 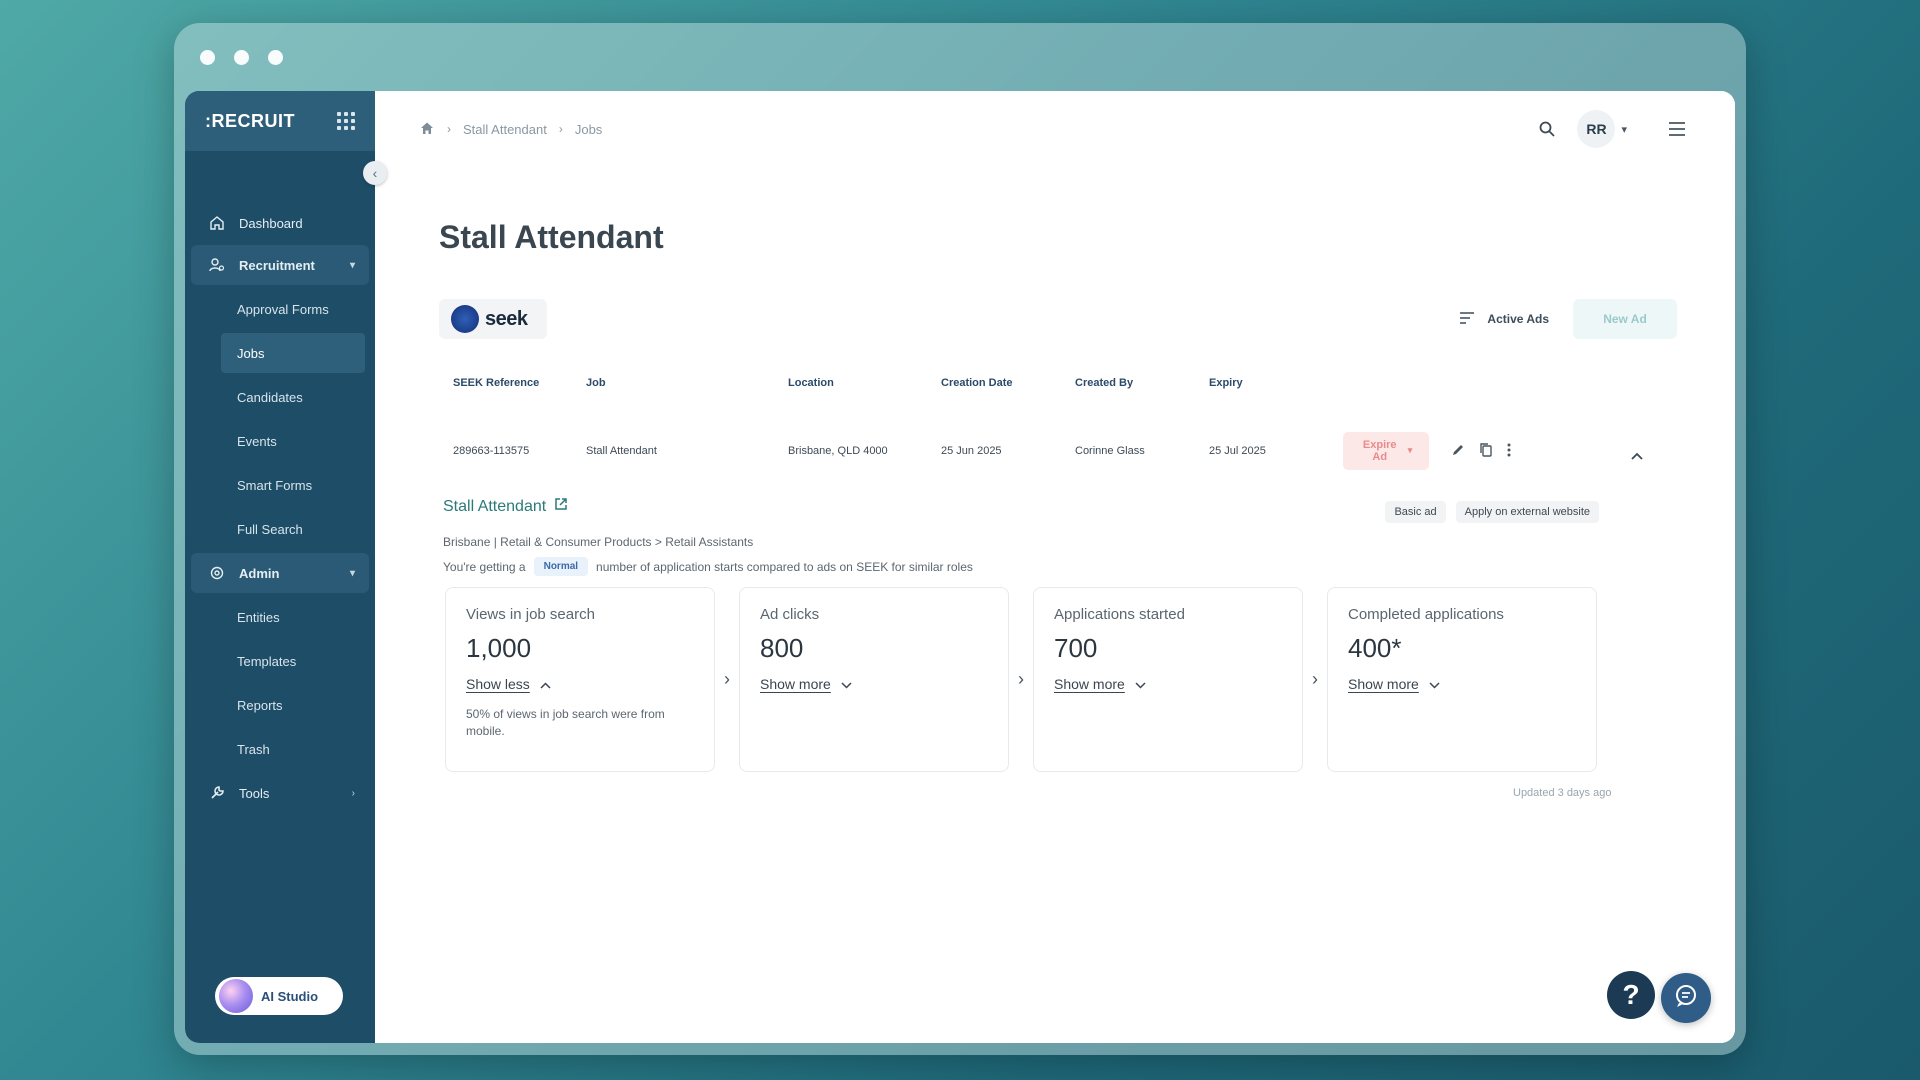 What do you see at coordinates (484, 566) in the screenshot?
I see `compare-prefix: You're getting a` at bounding box center [484, 566].